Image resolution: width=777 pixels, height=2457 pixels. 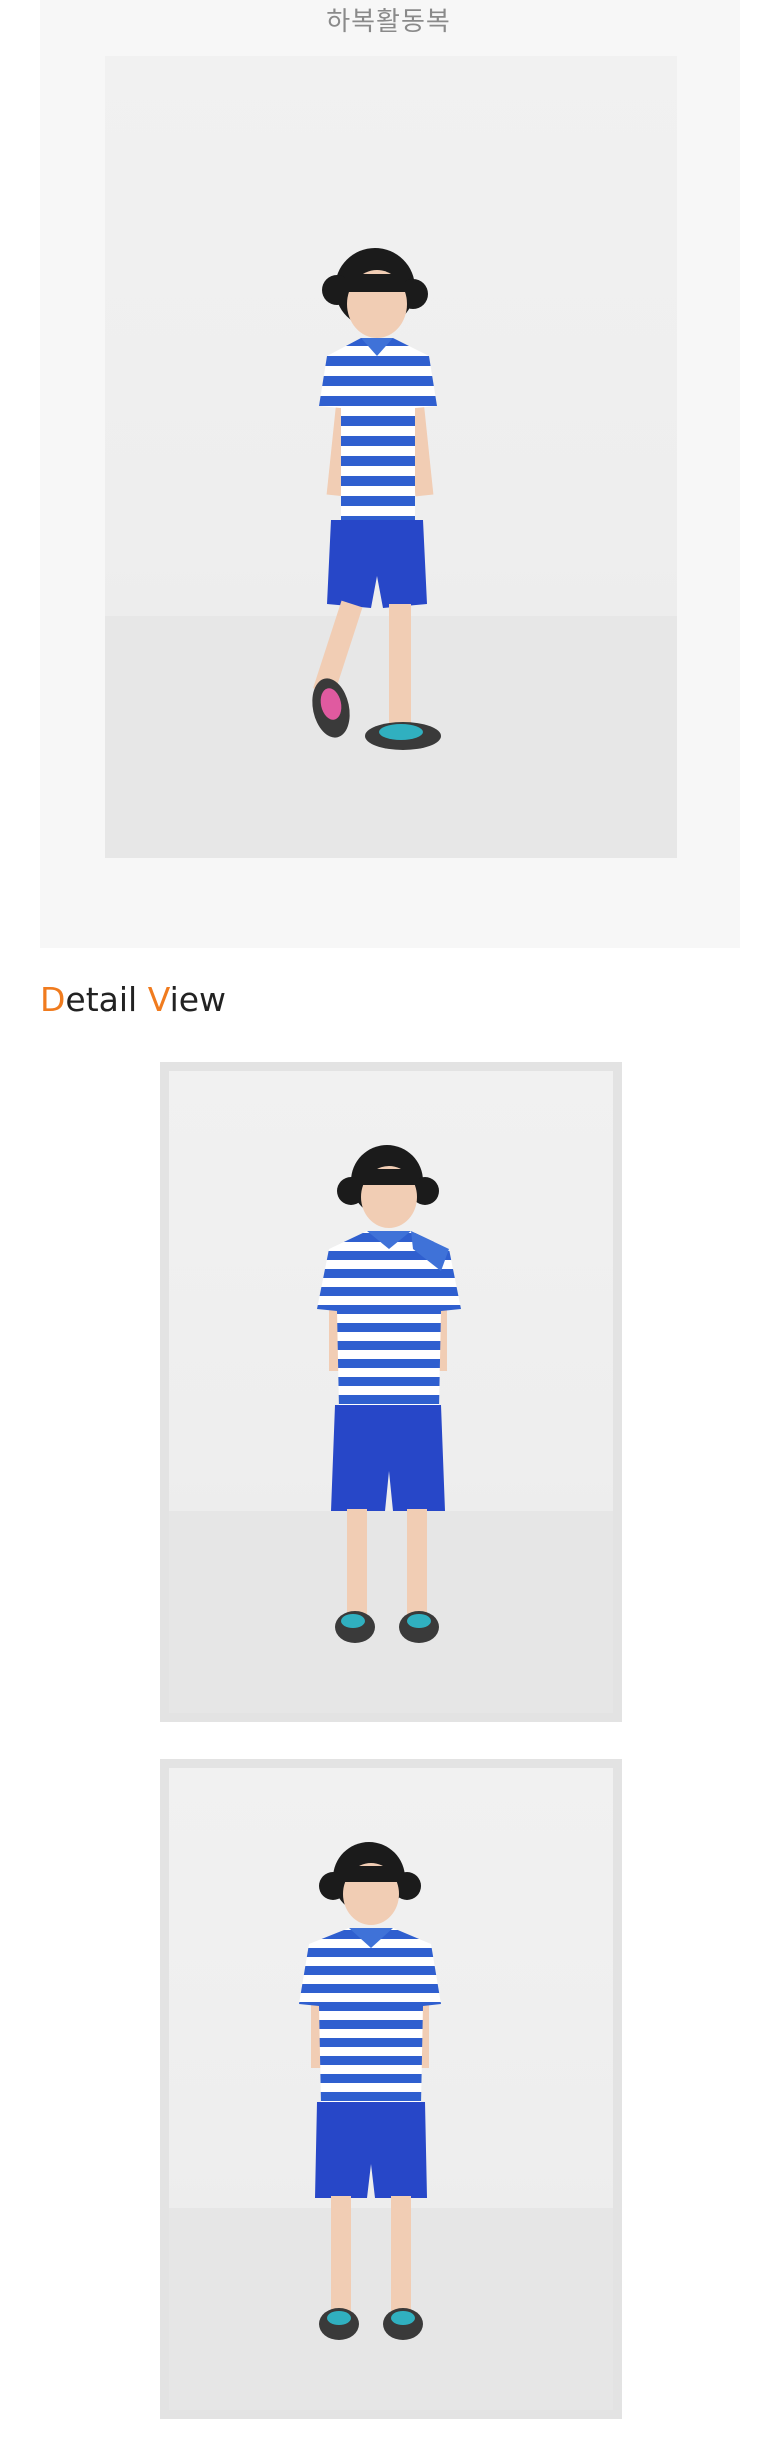 I want to click on detail-view-heading: Detail View, so click(x=133, y=1000).